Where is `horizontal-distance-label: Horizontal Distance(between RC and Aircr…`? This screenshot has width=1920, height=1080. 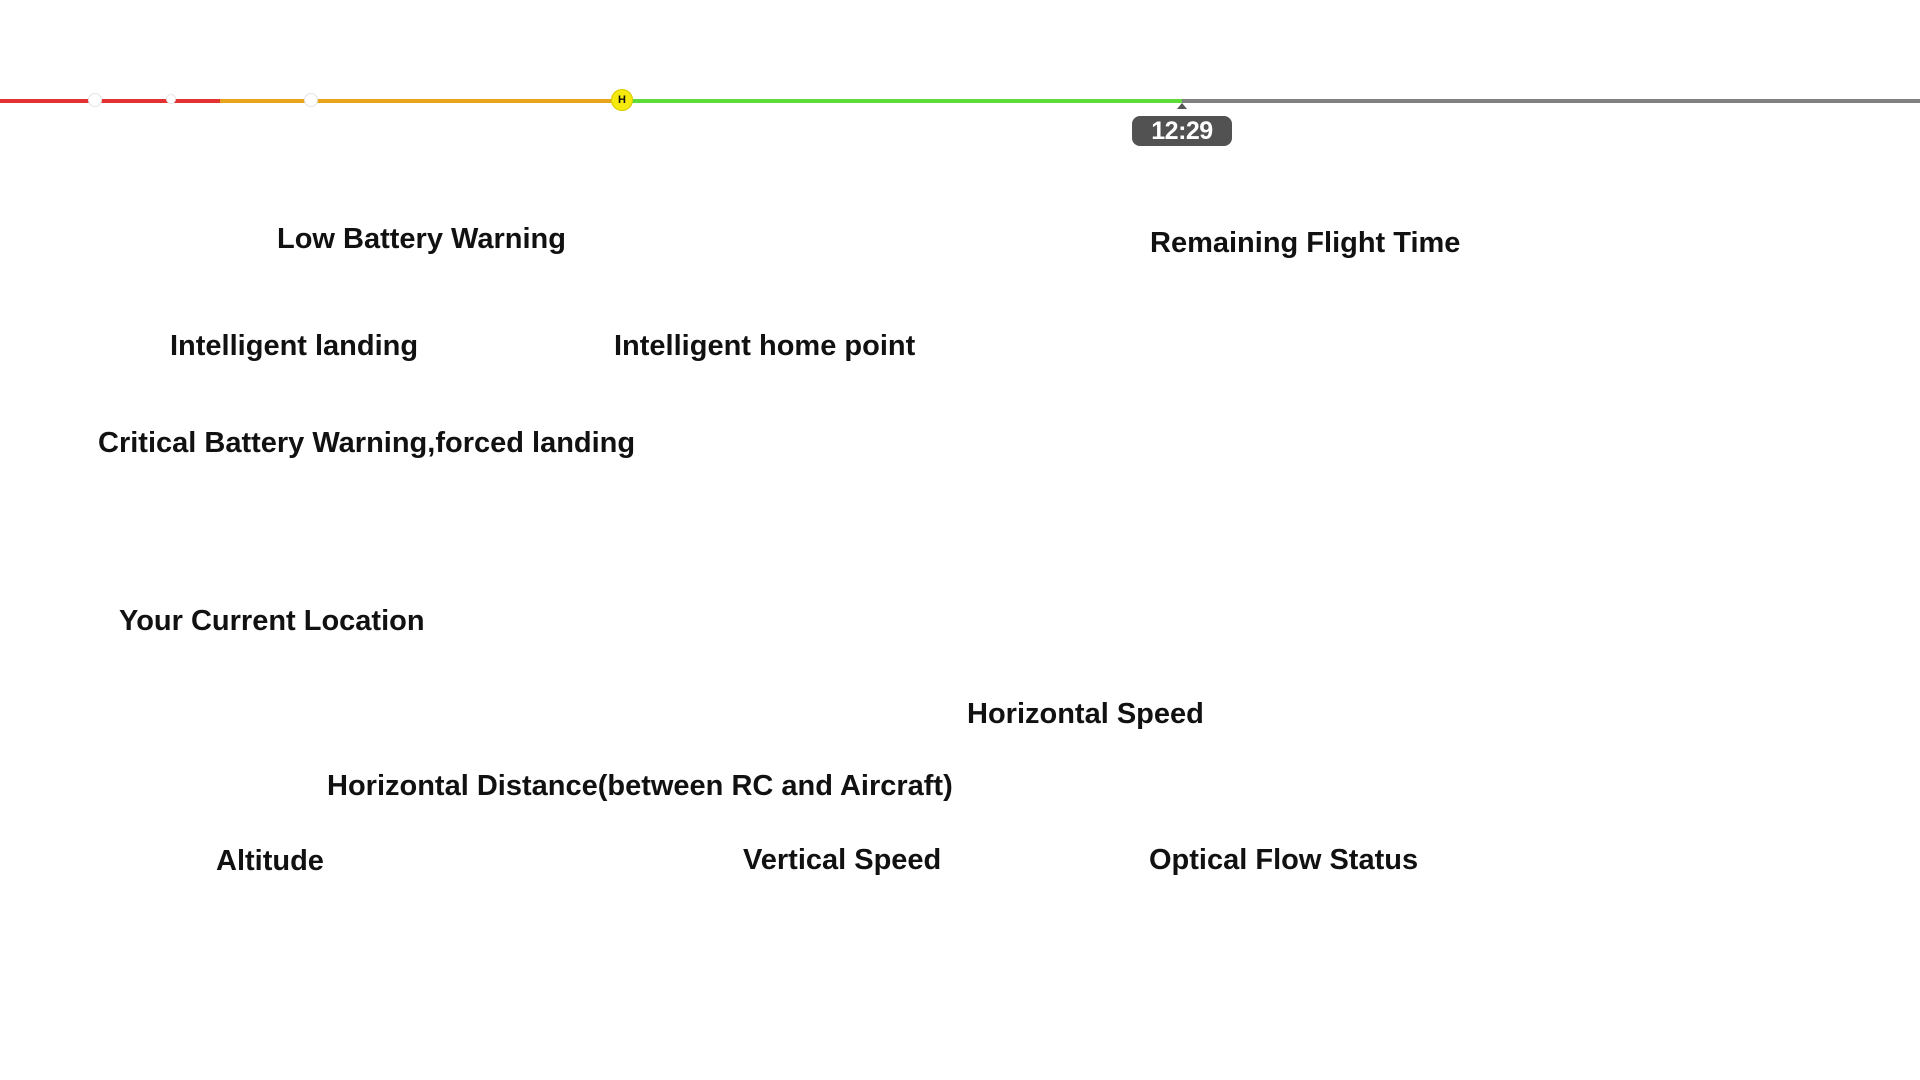 horizontal-distance-label: Horizontal Distance(between RC and Aircr… is located at coordinates (640, 786).